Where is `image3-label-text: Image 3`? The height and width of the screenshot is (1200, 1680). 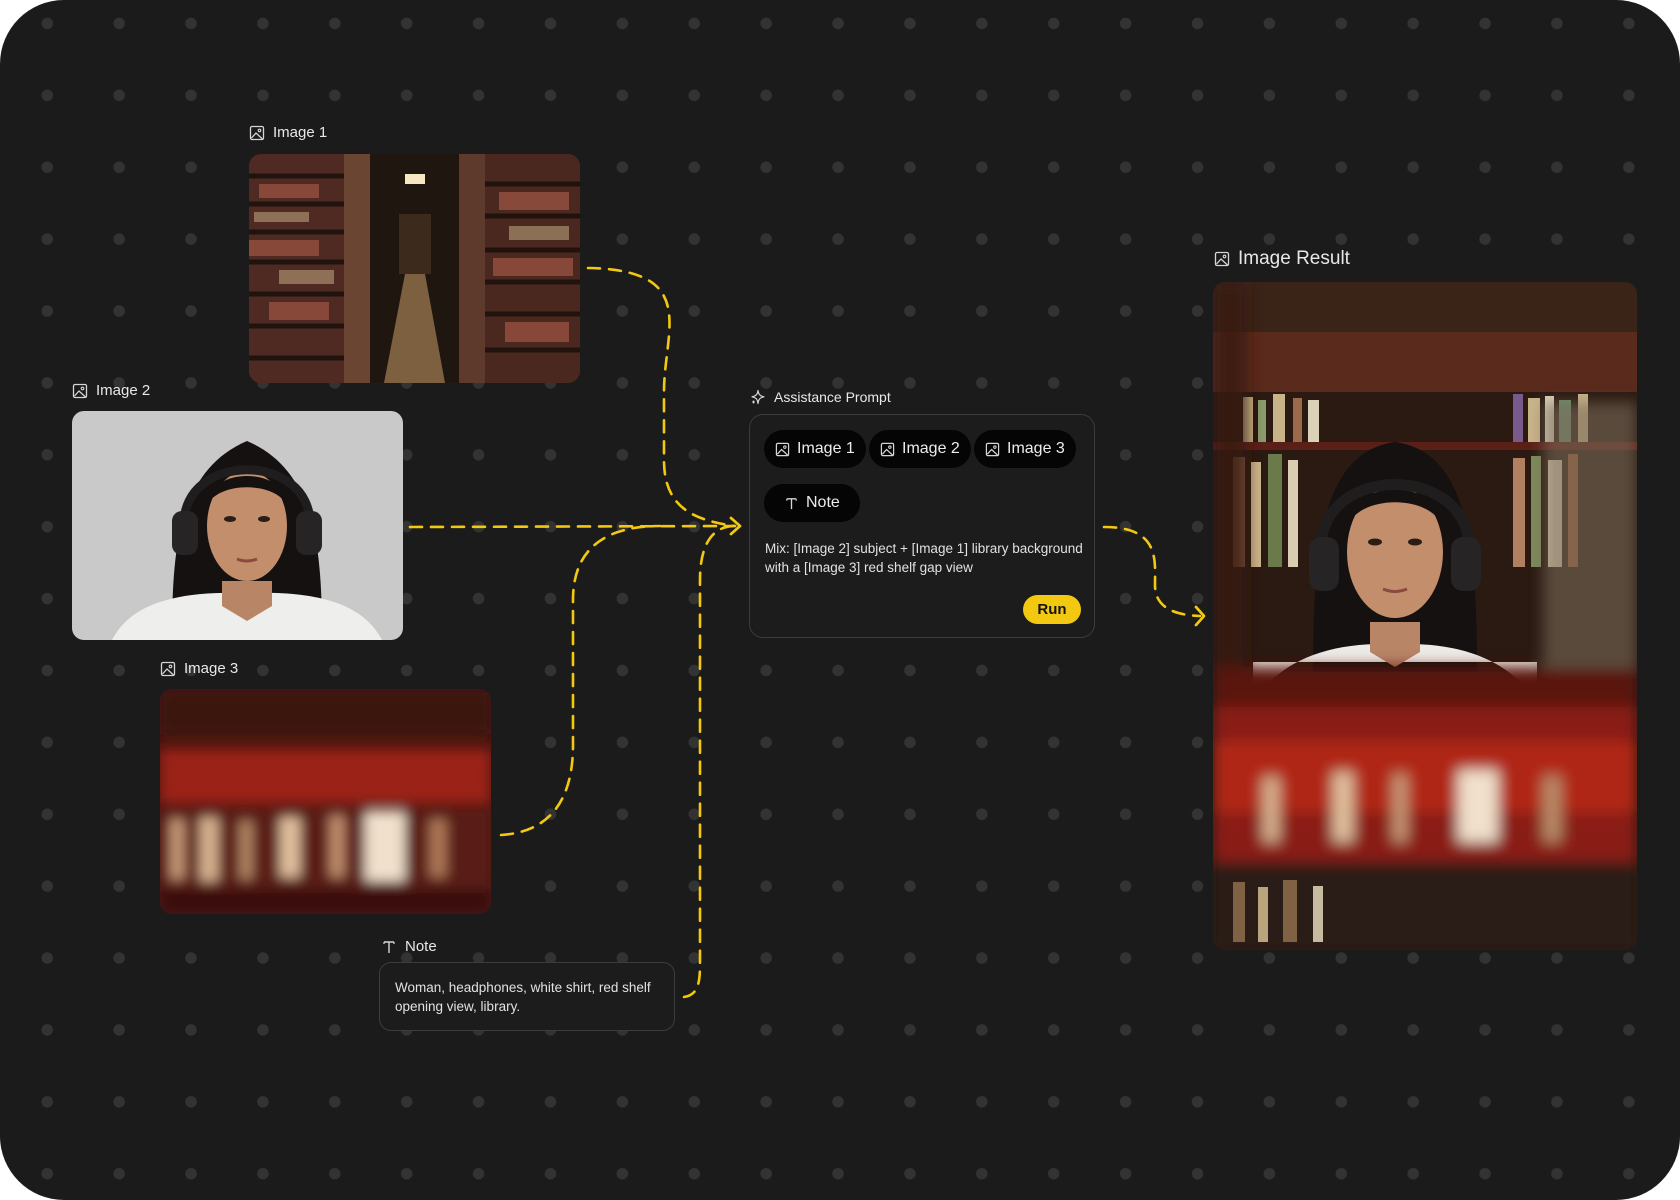 image3-label-text: Image 3 is located at coordinates (211, 668).